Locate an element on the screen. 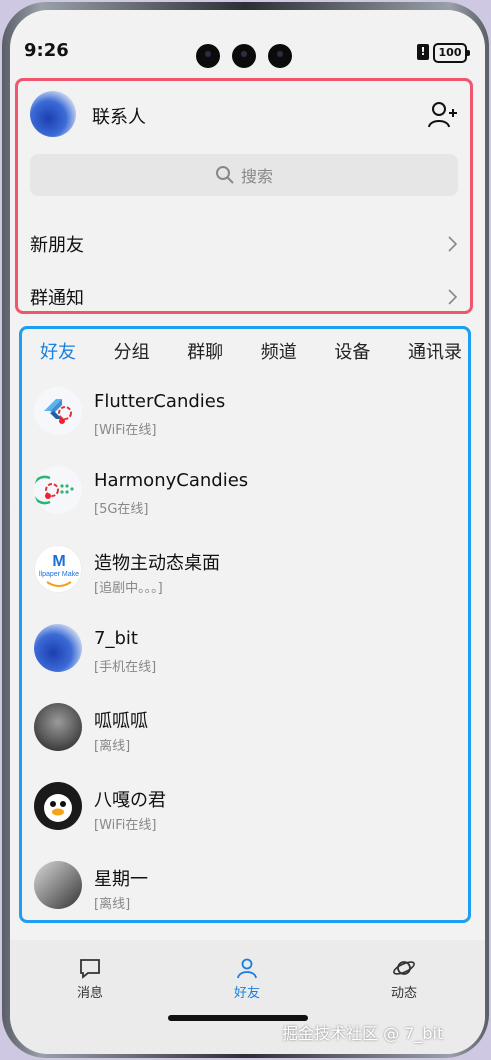  wallpaper-maker-avatar: M llpaper Make is located at coordinates (58, 569).